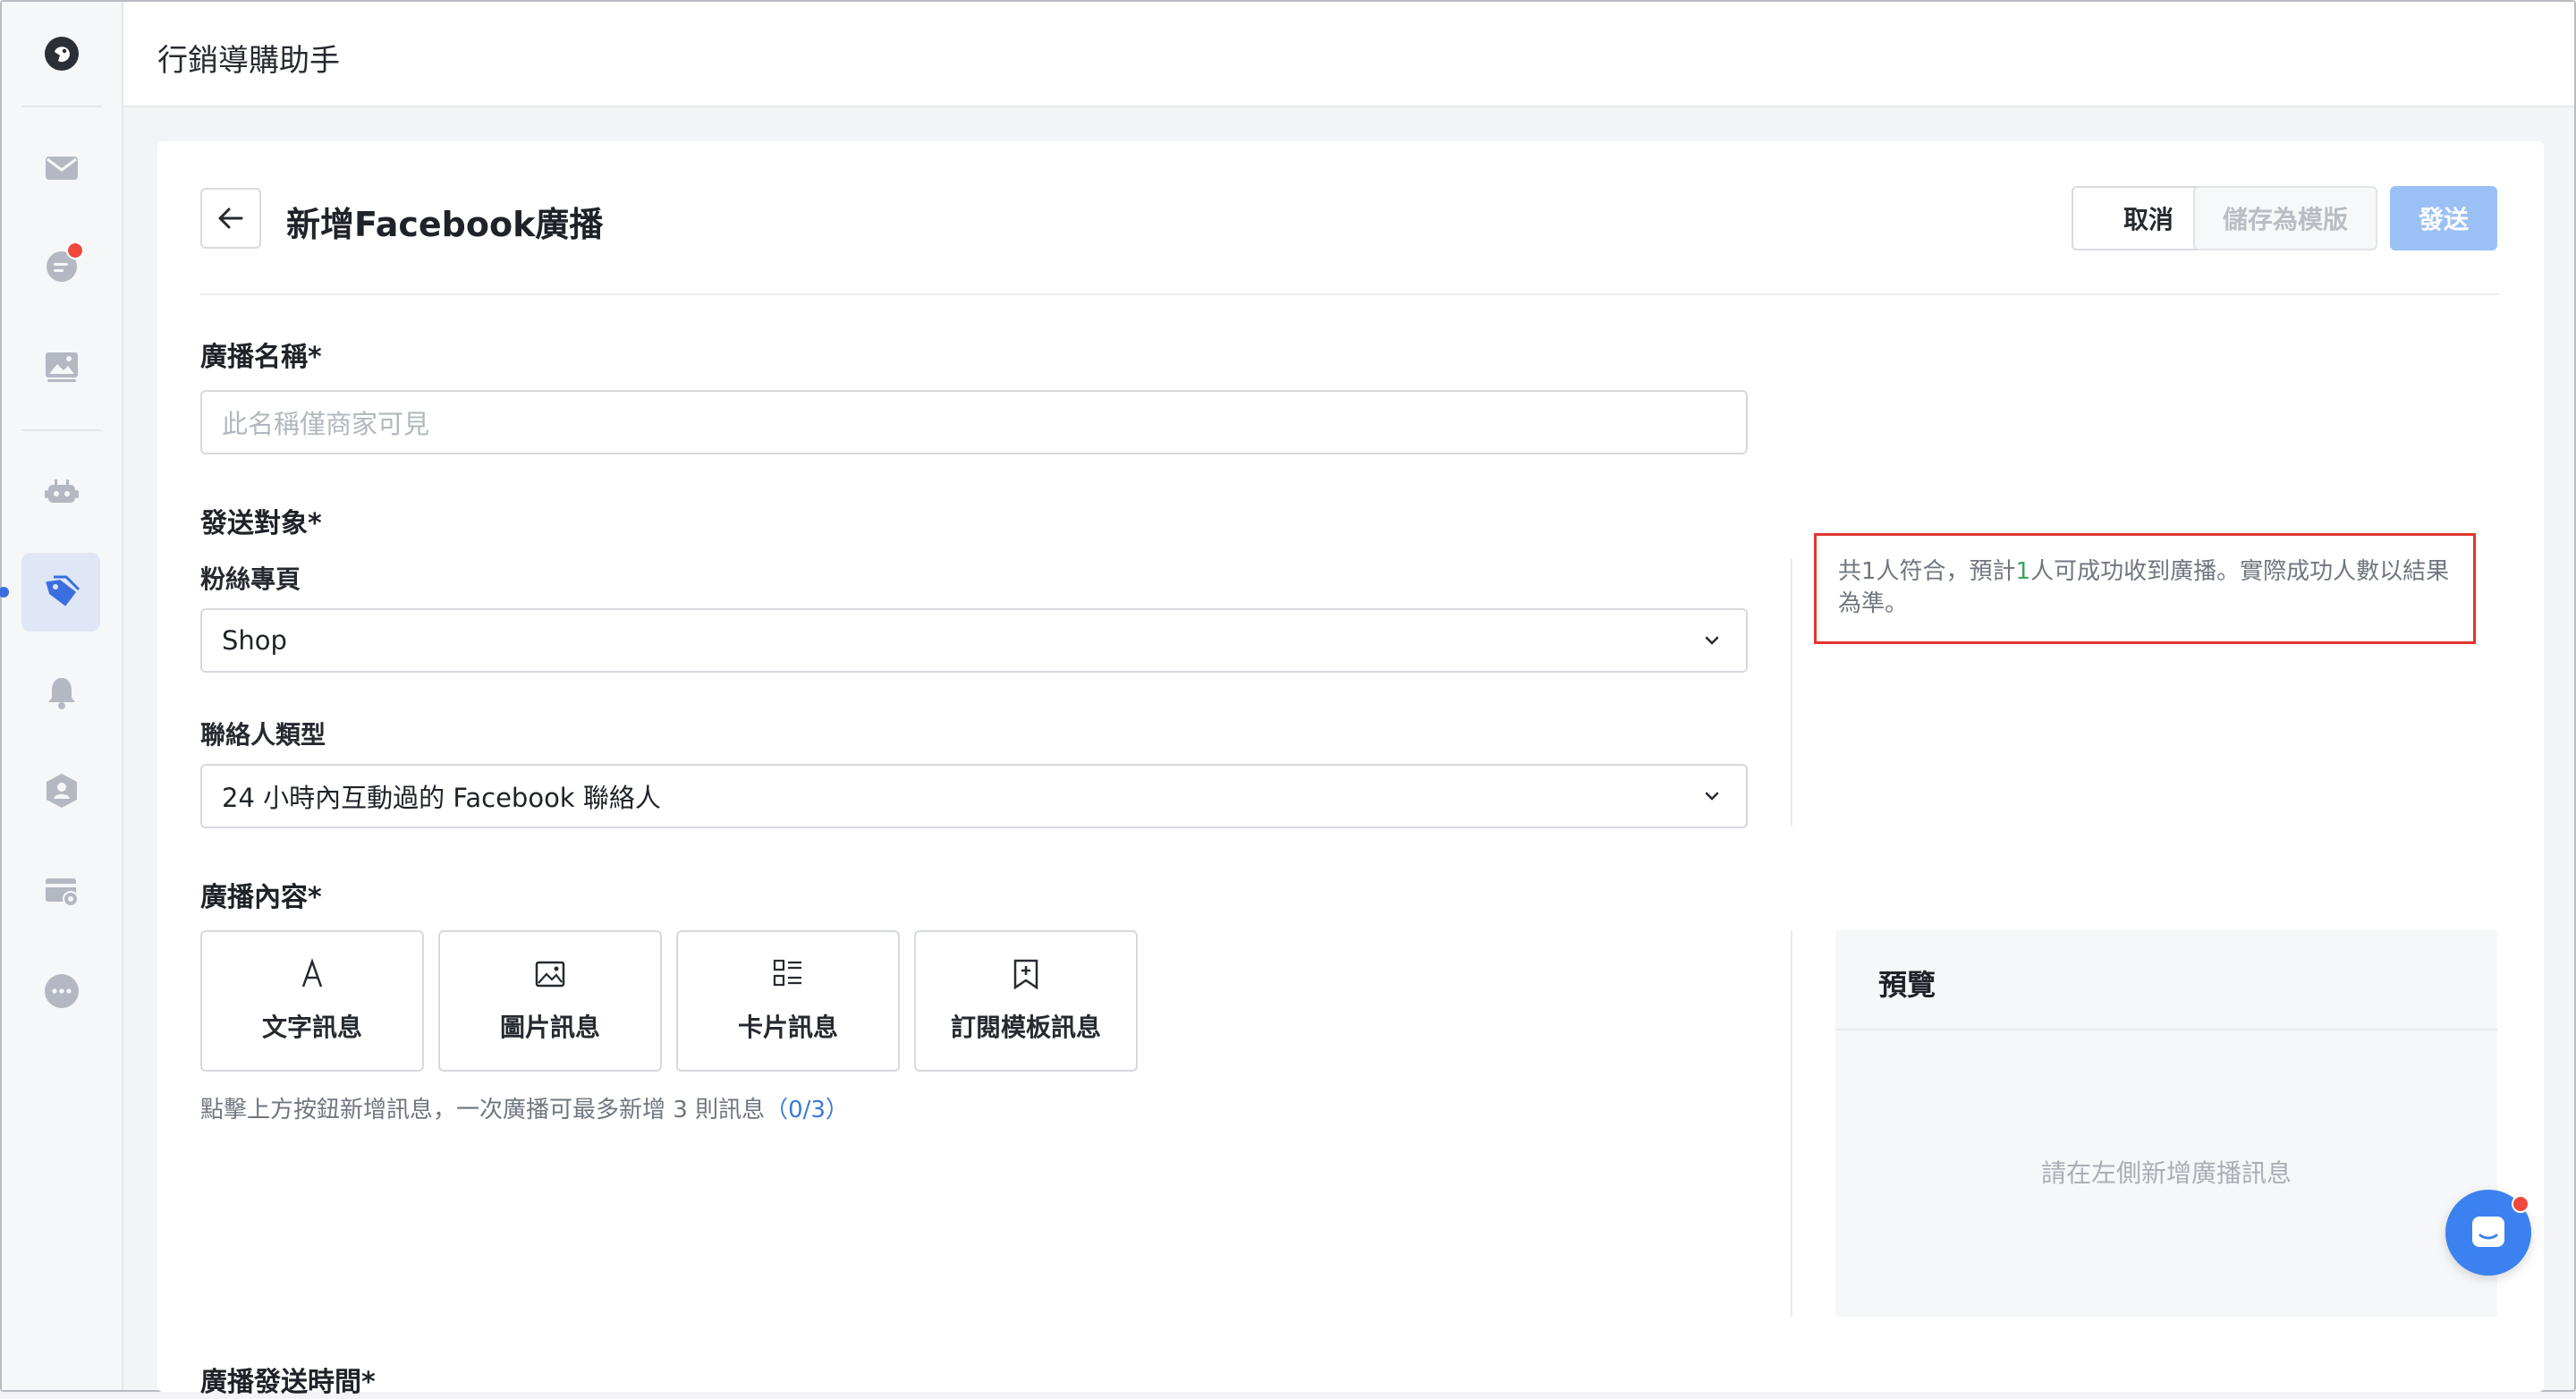  What do you see at coordinates (311, 1027) in the screenshot?
I see `add-text-message-label: 文字訊息` at bounding box center [311, 1027].